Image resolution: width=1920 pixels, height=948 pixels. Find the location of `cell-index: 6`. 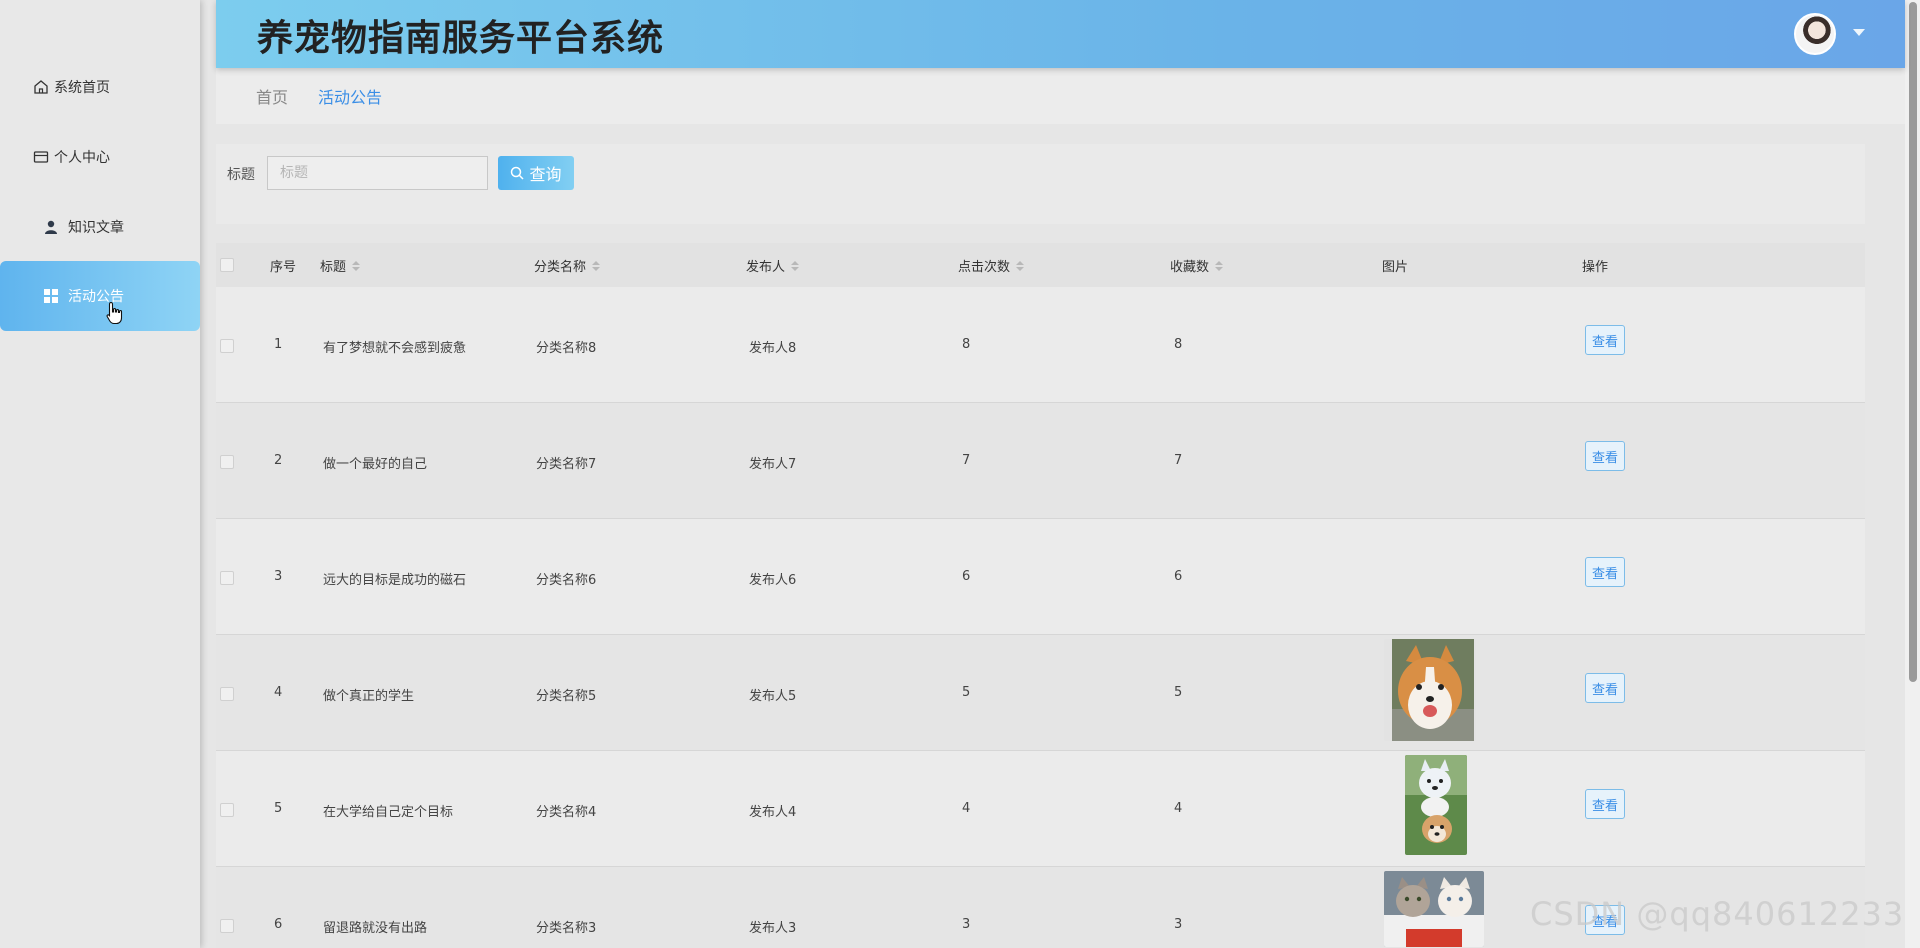

cell-index: 6 is located at coordinates (278, 924).